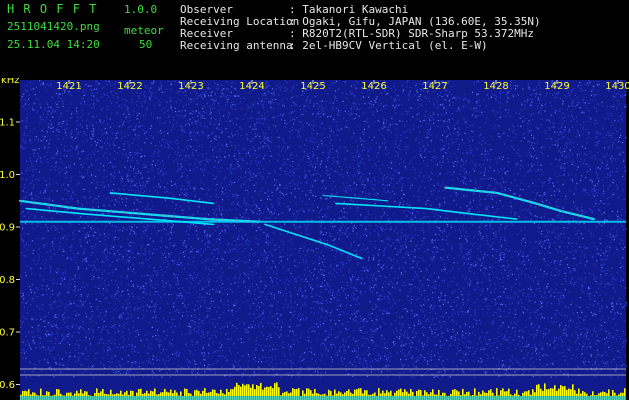 The height and width of the screenshot is (400, 629). What do you see at coordinates (7, 228) in the screenshot?
I see `y-tick-label: 0.9` at bounding box center [7, 228].